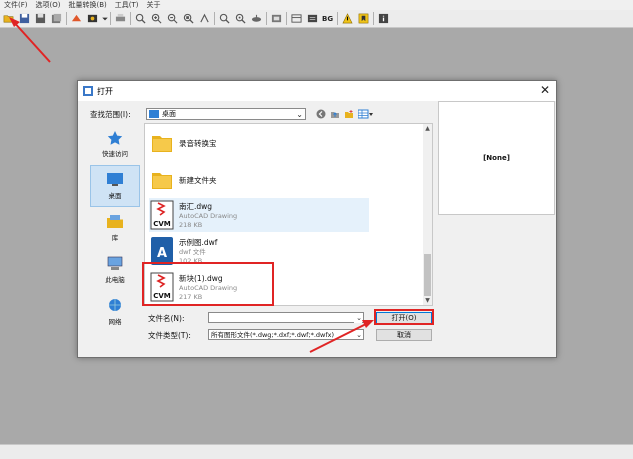 This screenshot has width=633, height=459. Describe the element at coordinates (196, 206) in the screenshot. I see `file-name: 南汇.dwg` at that location.